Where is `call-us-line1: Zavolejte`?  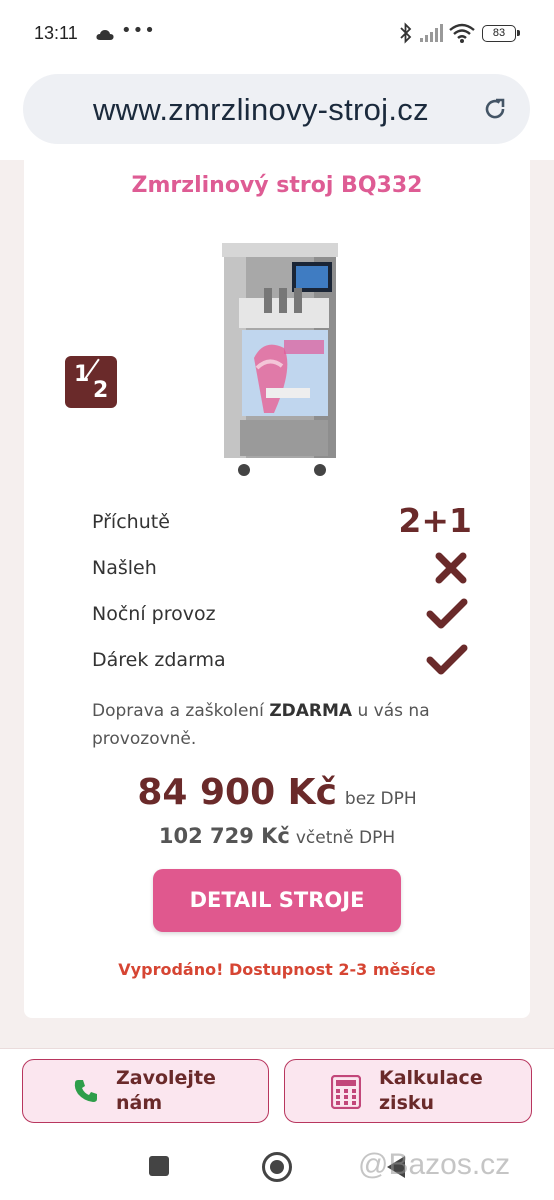 call-us-line1: Zavolejte is located at coordinates (166, 1078).